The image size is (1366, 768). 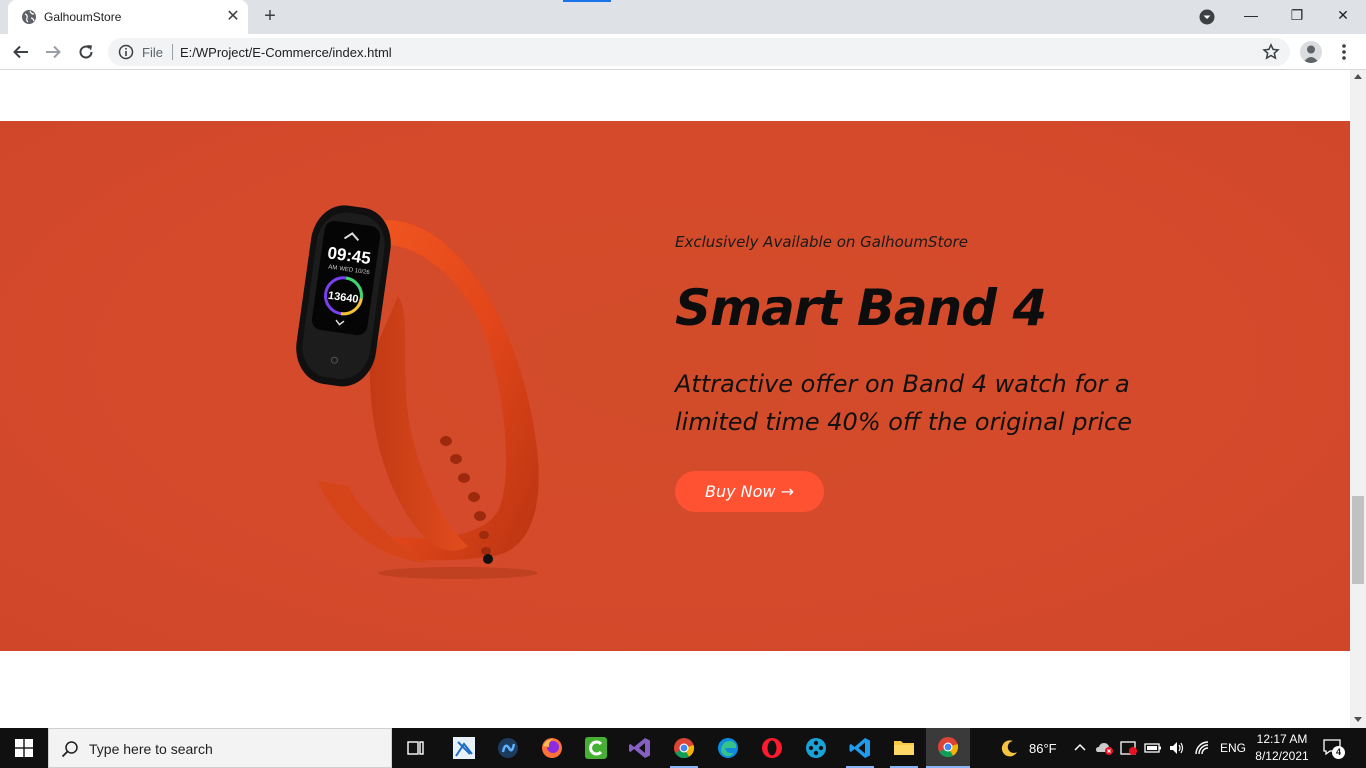 What do you see at coordinates (1338, 752) in the screenshot?
I see `notification-count-badge: 4` at bounding box center [1338, 752].